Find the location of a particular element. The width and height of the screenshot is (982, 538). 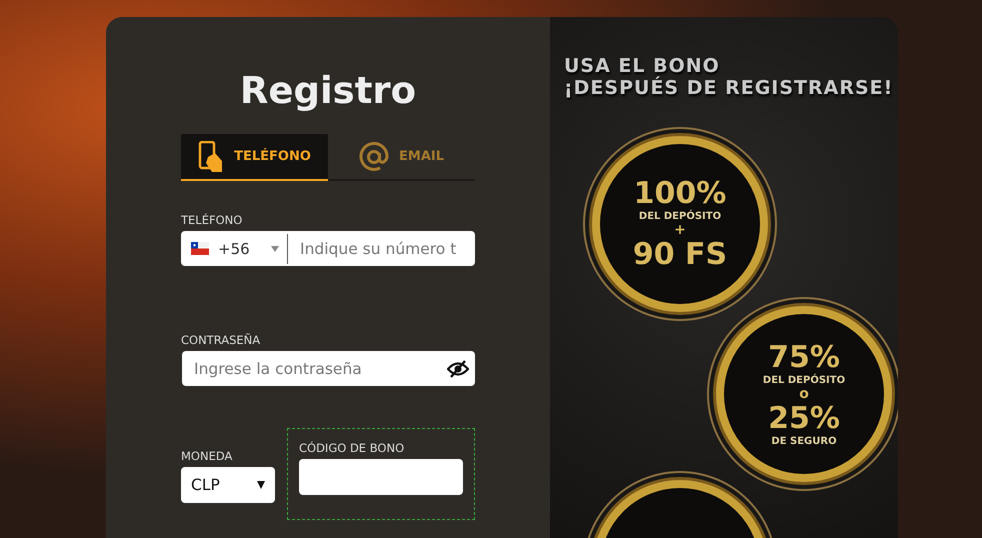

badge-text: 75% is located at coordinates (804, 358).